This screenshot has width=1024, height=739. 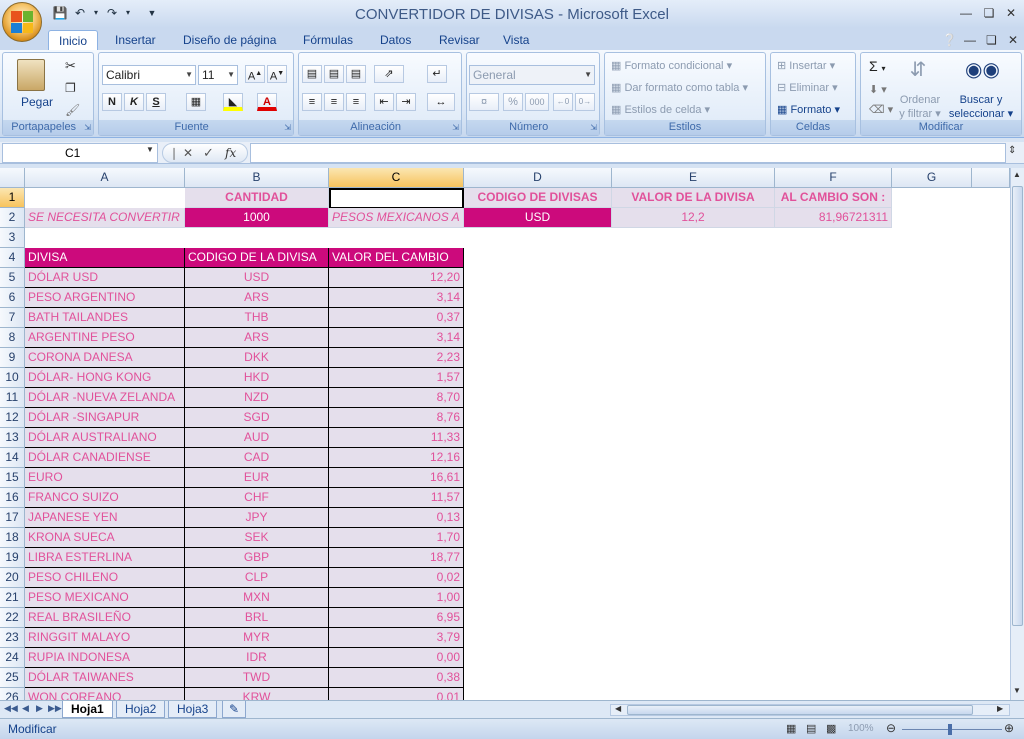 I want to click on table-cell-valor: 3,14, so click(x=396, y=298).